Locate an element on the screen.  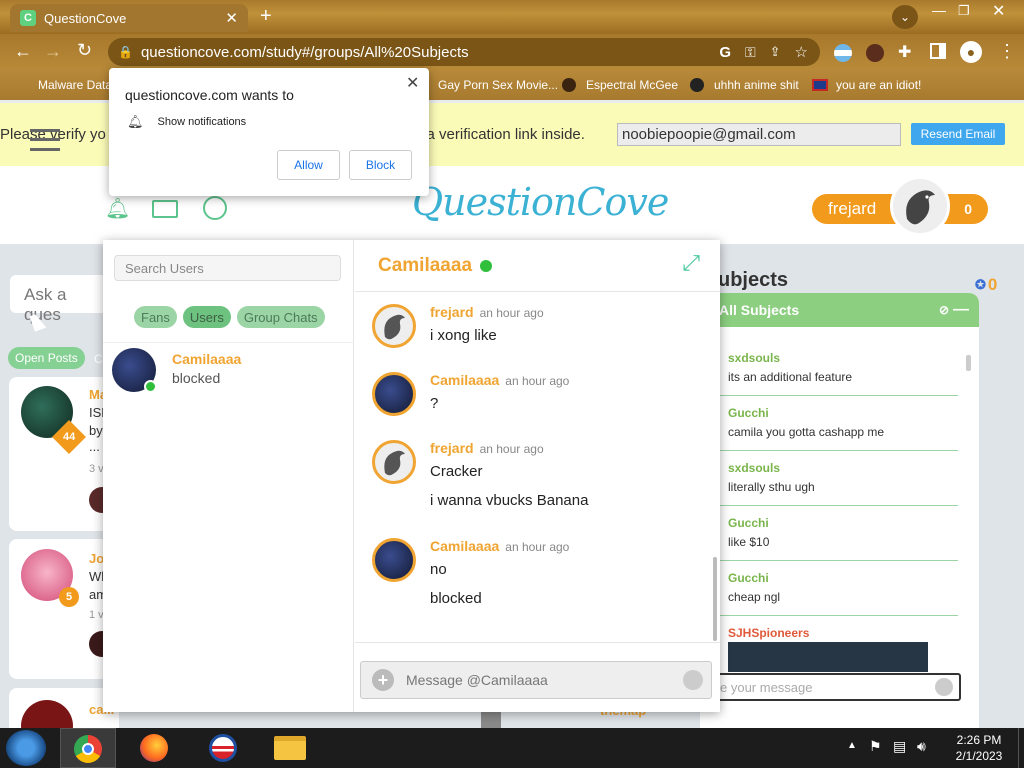
message-text: ? is located at coordinates (434, 403).